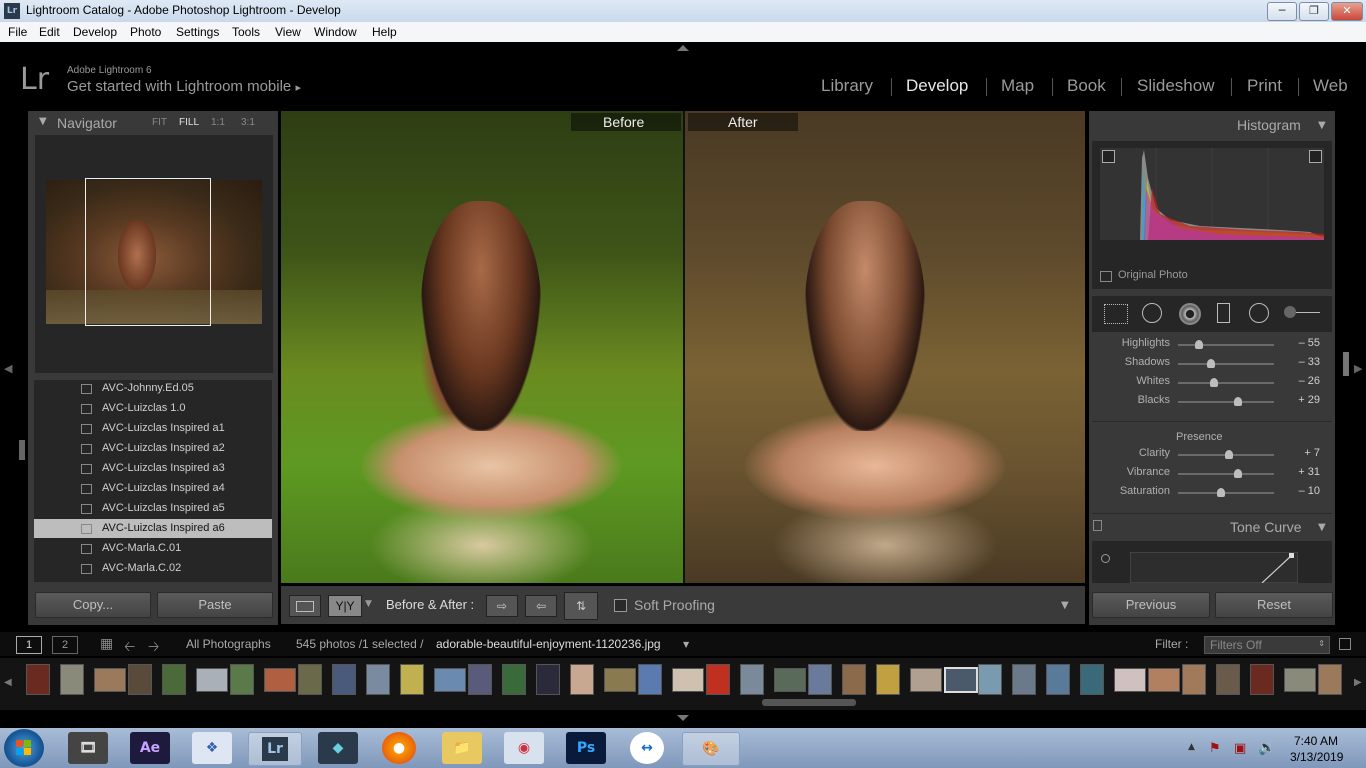 The height and width of the screenshot is (768, 1366). I want to click on previous-button: Previous, so click(1151, 605).